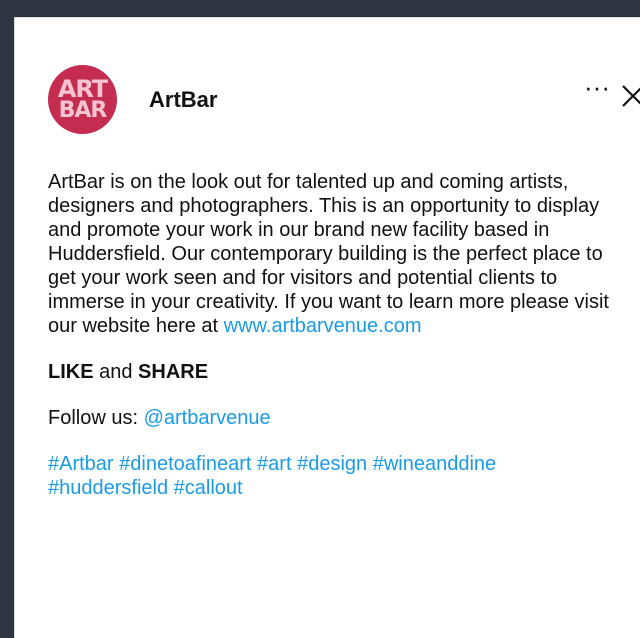 Image resolution: width=640 pixels, height=638 pixels. What do you see at coordinates (323, 326) in the screenshot?
I see `website-link: www.artbarvenue.com` at bounding box center [323, 326].